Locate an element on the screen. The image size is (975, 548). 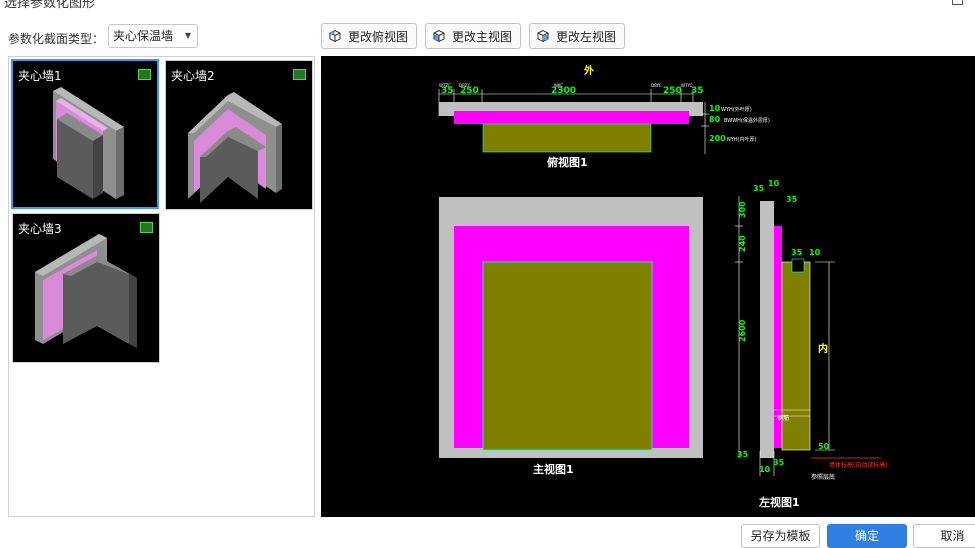
top-view-inner-wythe is located at coordinates (567, 138).